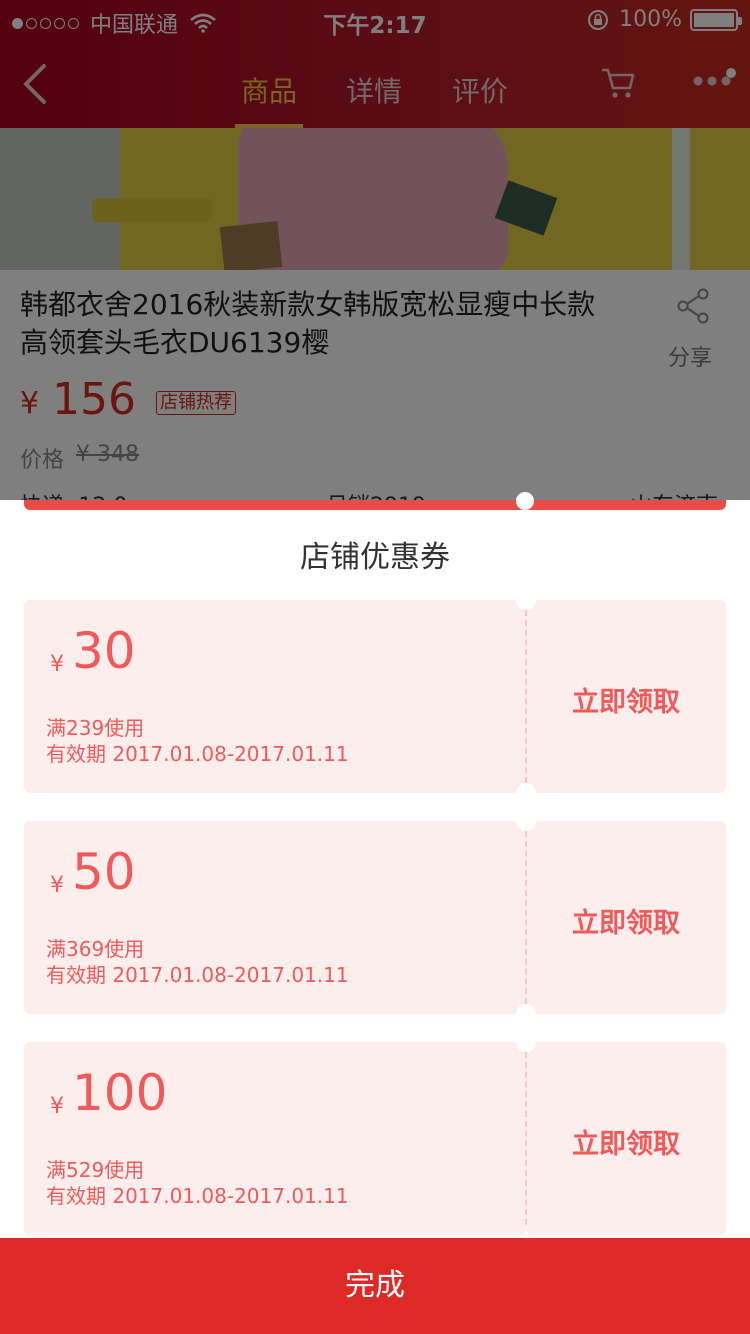  Describe the element at coordinates (95, 1170) in the screenshot. I see `coupon-condition: 满529使用` at that location.